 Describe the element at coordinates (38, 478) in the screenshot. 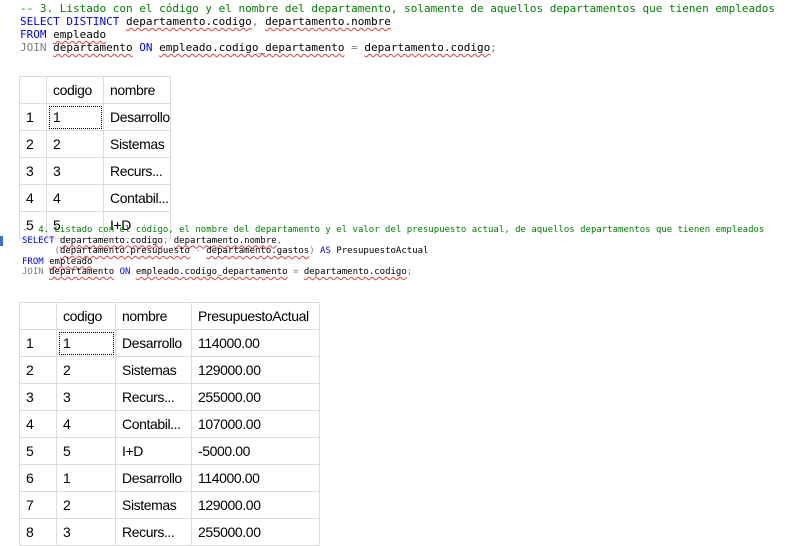

I see `row-number: 6` at that location.